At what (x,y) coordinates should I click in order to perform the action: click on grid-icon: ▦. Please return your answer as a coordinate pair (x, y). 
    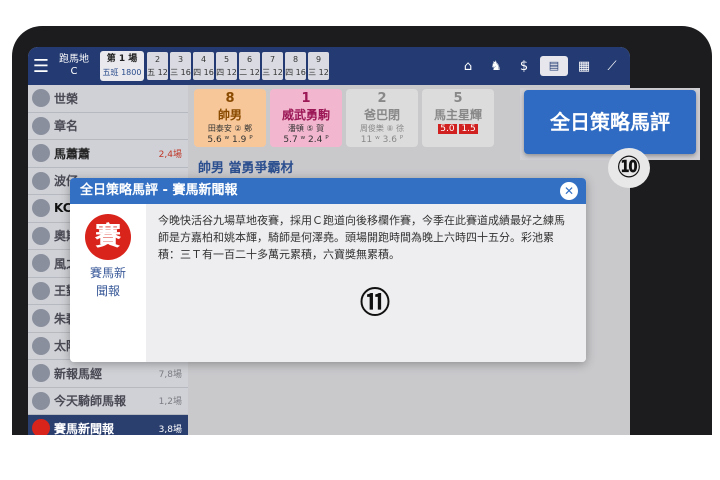
    Looking at the image, I should click on (584, 66).